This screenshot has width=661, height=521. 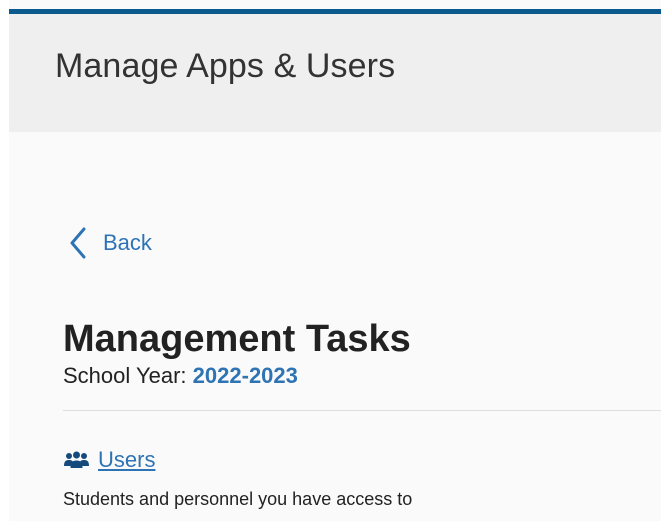 What do you see at coordinates (127, 459) in the screenshot?
I see `users-label: Users` at bounding box center [127, 459].